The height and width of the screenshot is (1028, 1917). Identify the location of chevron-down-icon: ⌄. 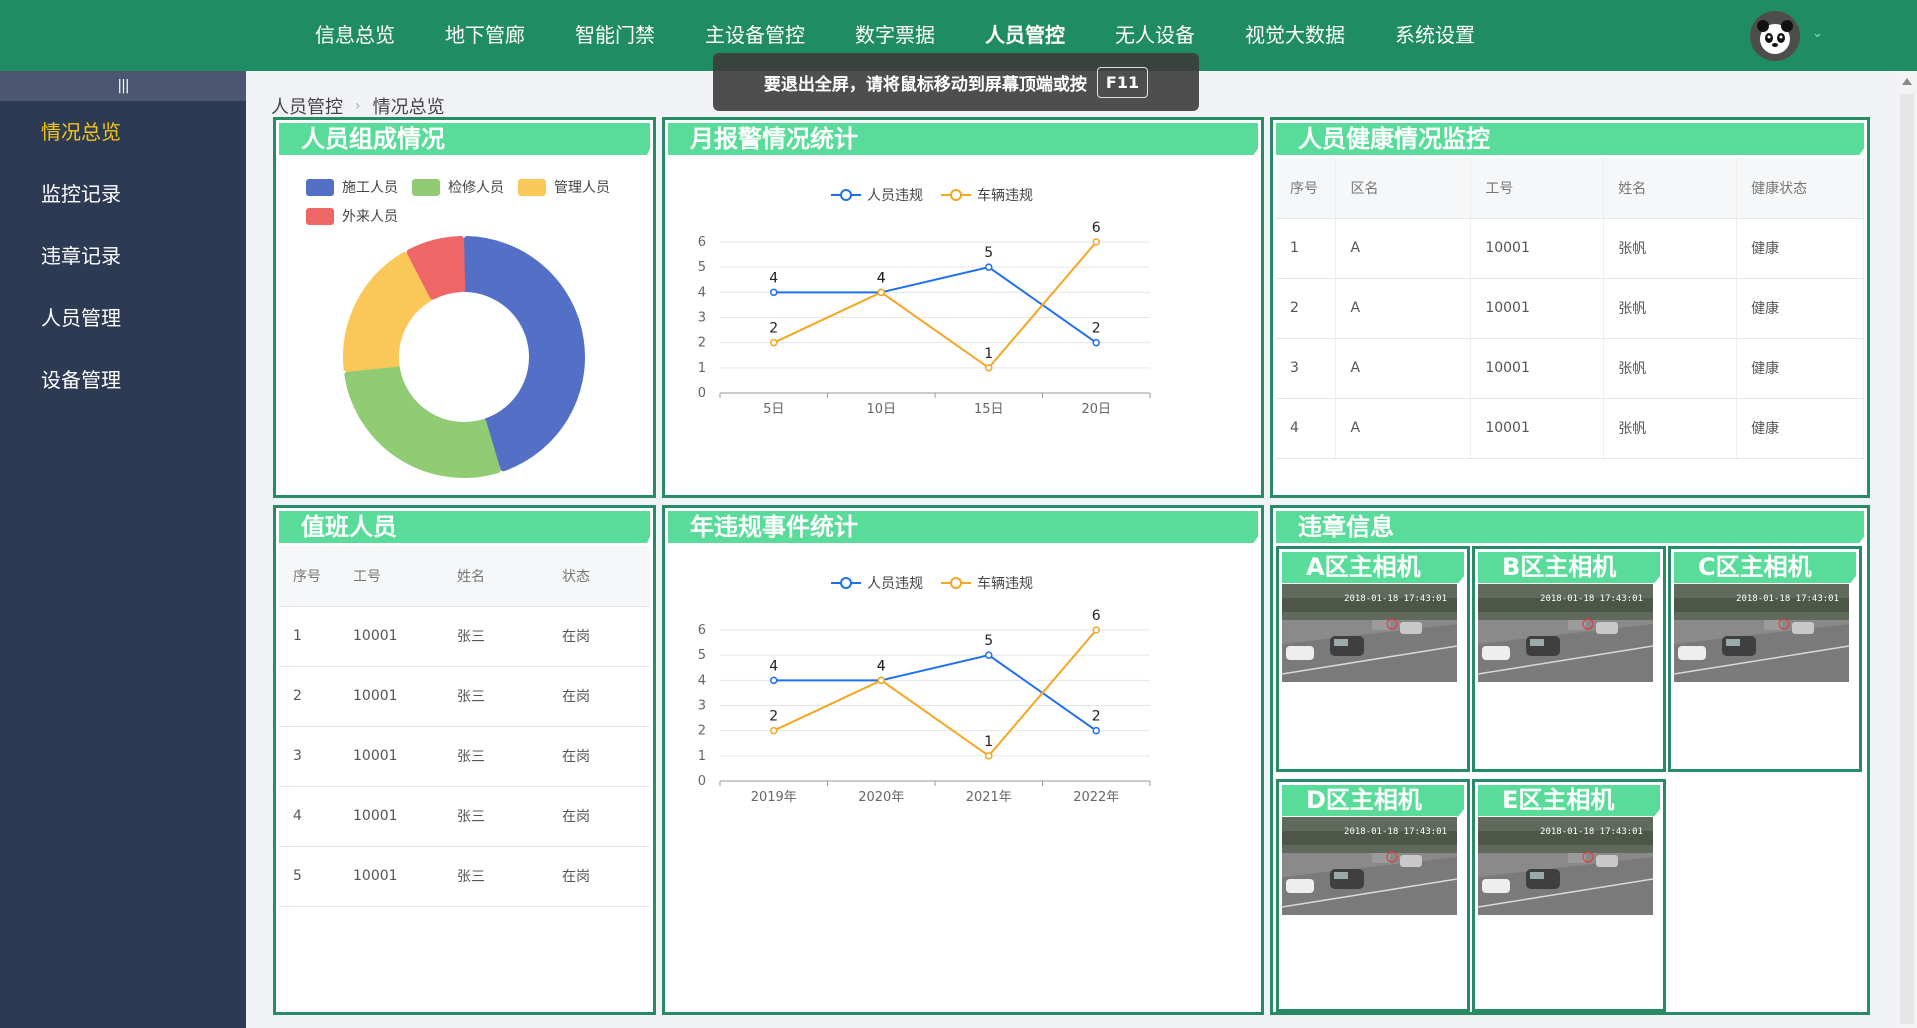
(1817, 33).